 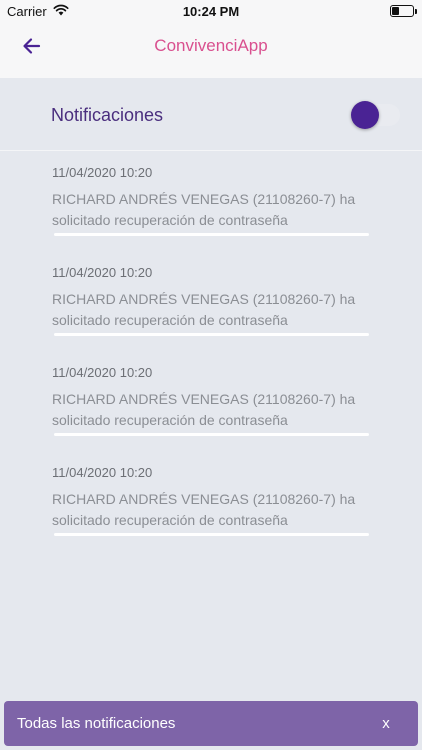 I want to click on top-bar: Carrier 10:24 PM ConvivenciApp, so click(x=211, y=39).